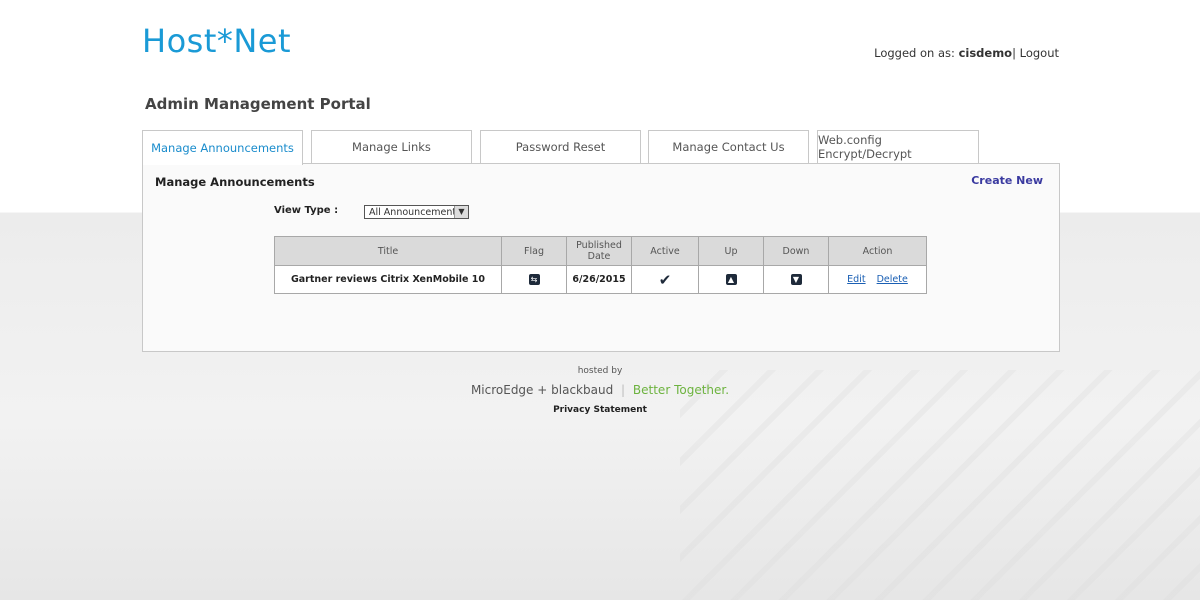  I want to click on down-cell: ▼, so click(796, 279).